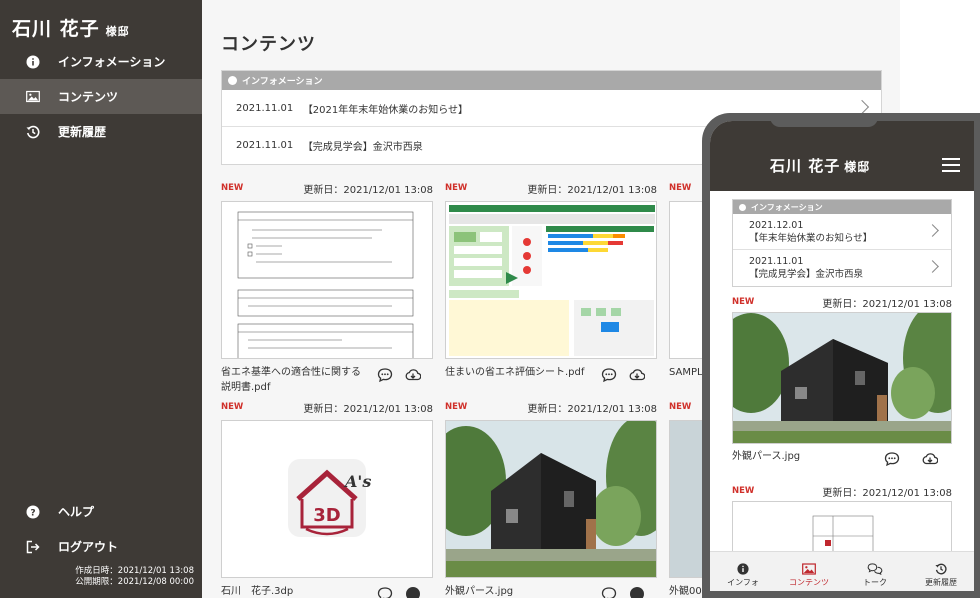 The height and width of the screenshot is (598, 980). I want to click on hamburger-menu-icon, so click(951, 165).